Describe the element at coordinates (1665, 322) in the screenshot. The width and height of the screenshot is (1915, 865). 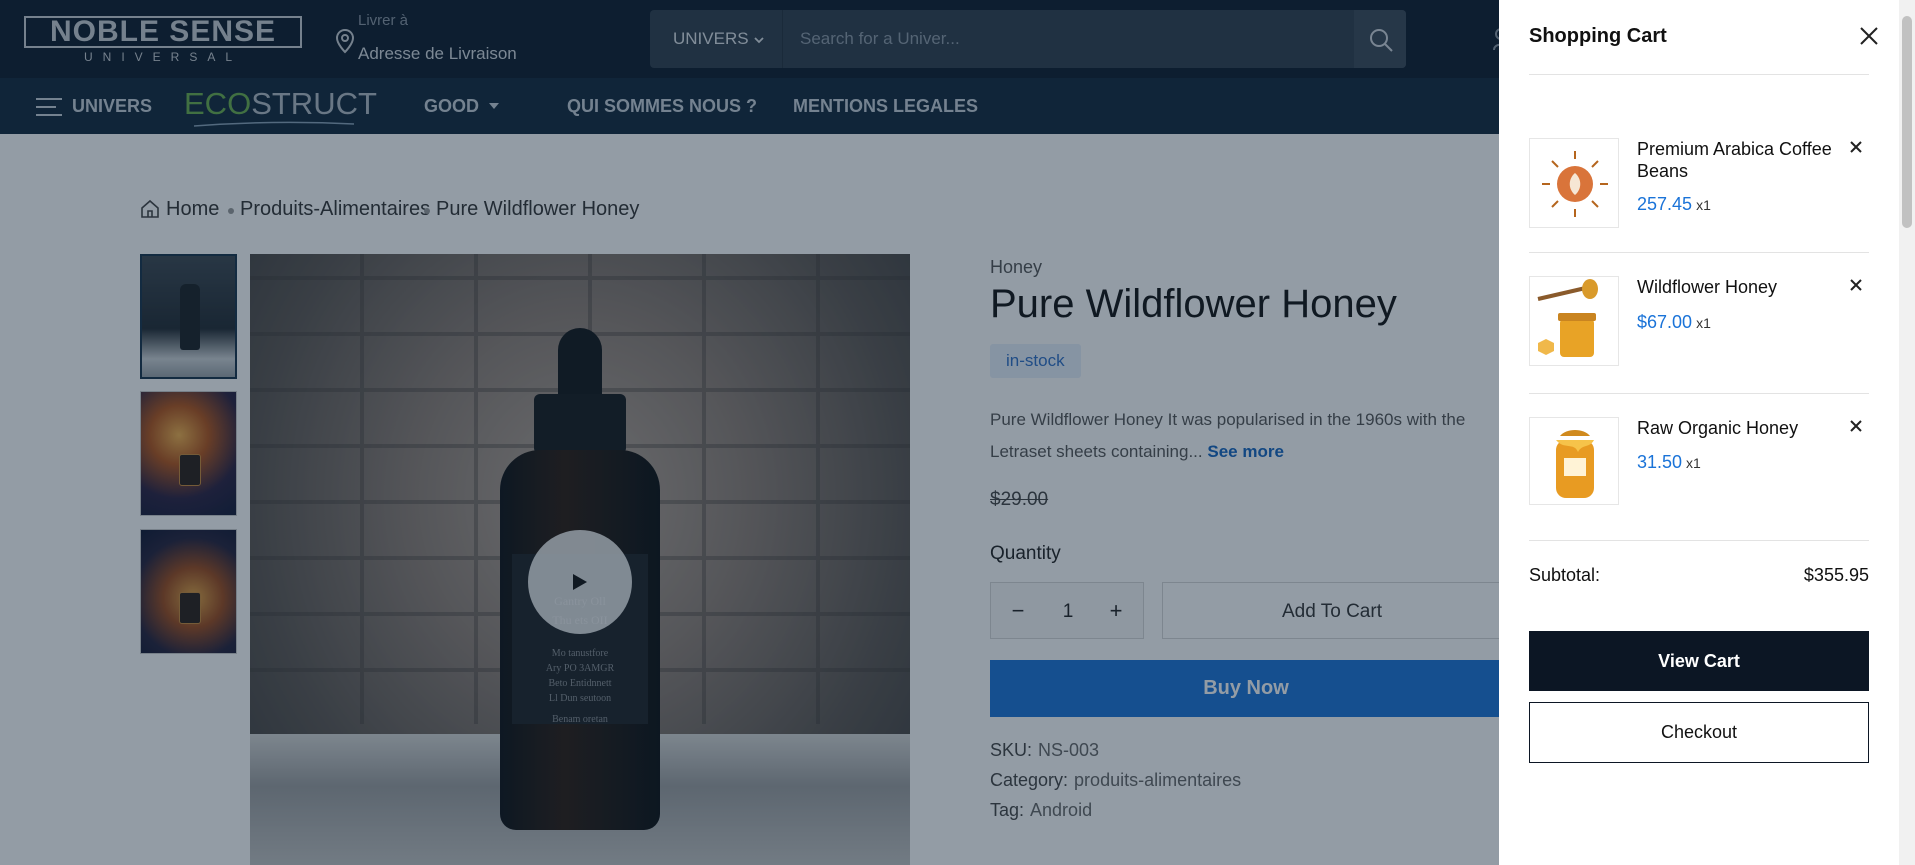
I see `cart-item-price: $67.00` at that location.